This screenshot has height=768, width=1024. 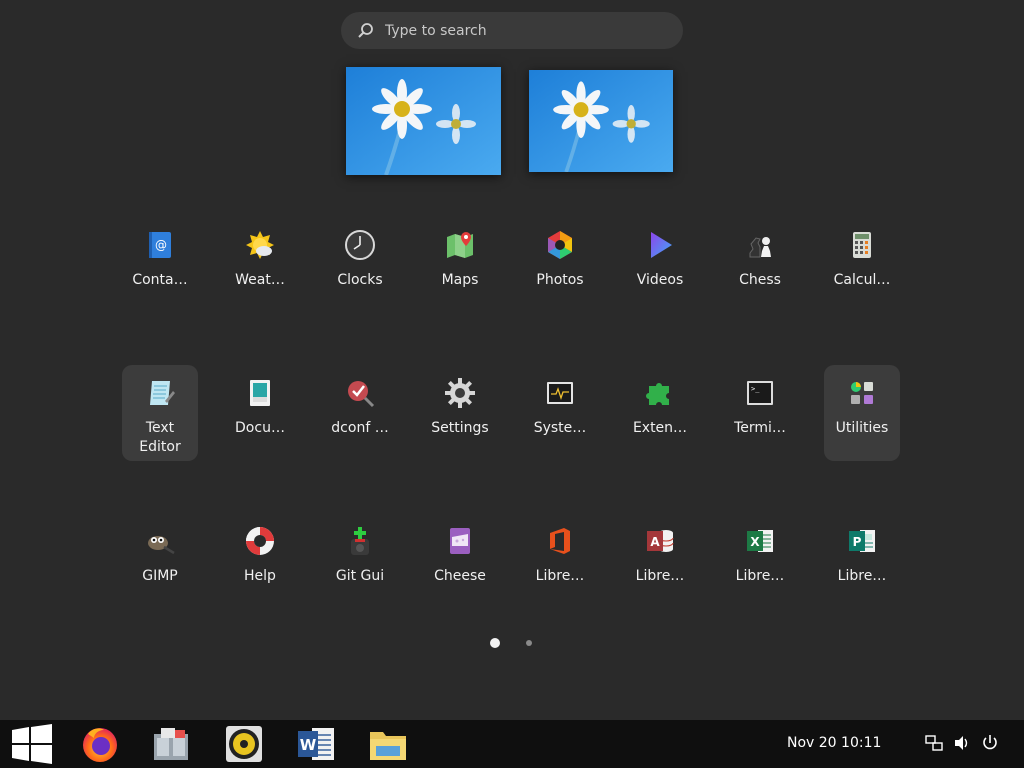 What do you see at coordinates (360, 541) in the screenshot?
I see `git-gui-icon` at bounding box center [360, 541].